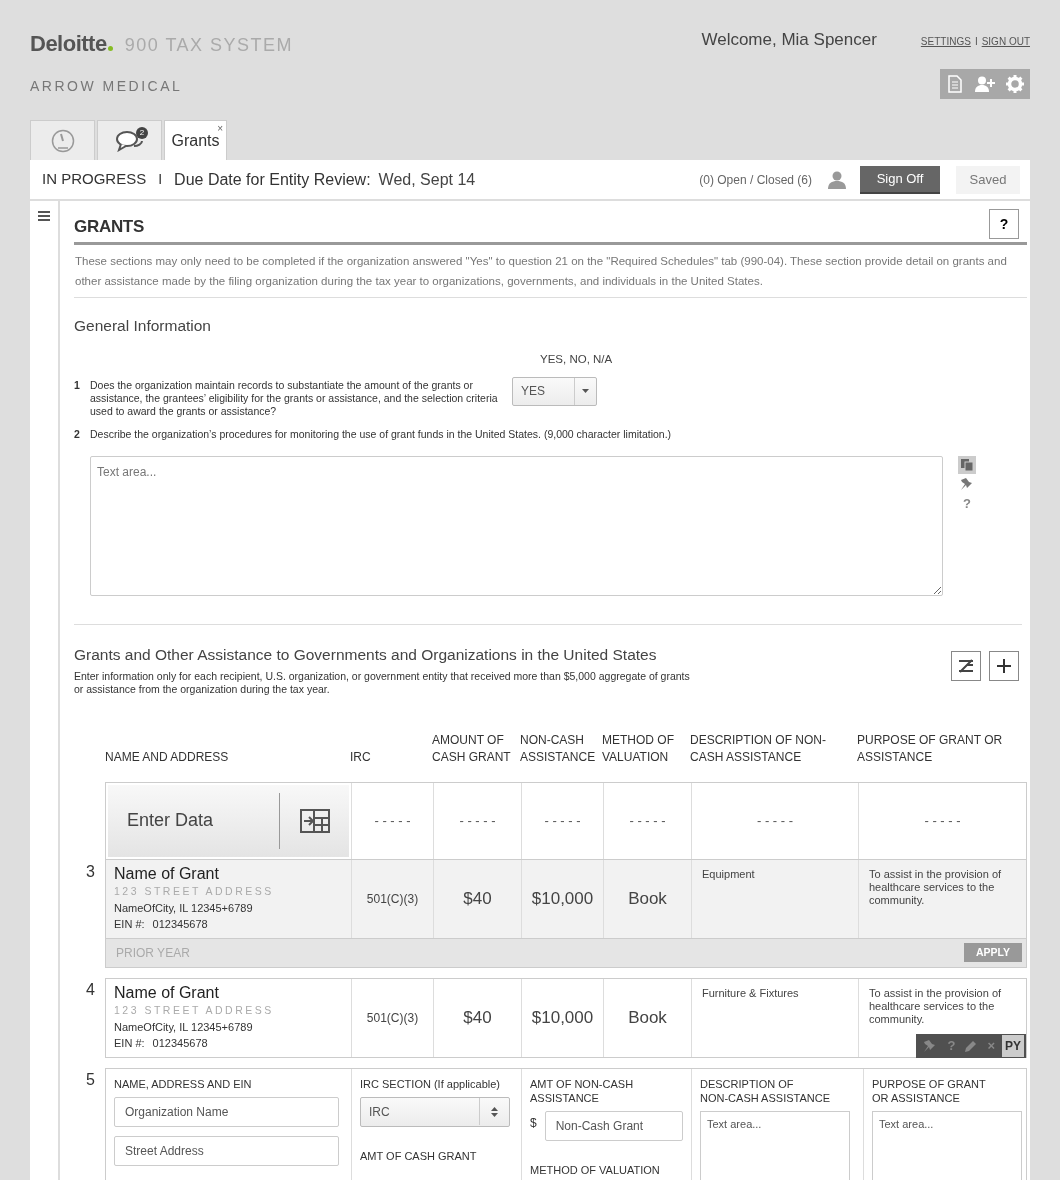 The image size is (1060, 1180). I want to click on column-header: NON-CASH ASSISTANCE, so click(558, 748).